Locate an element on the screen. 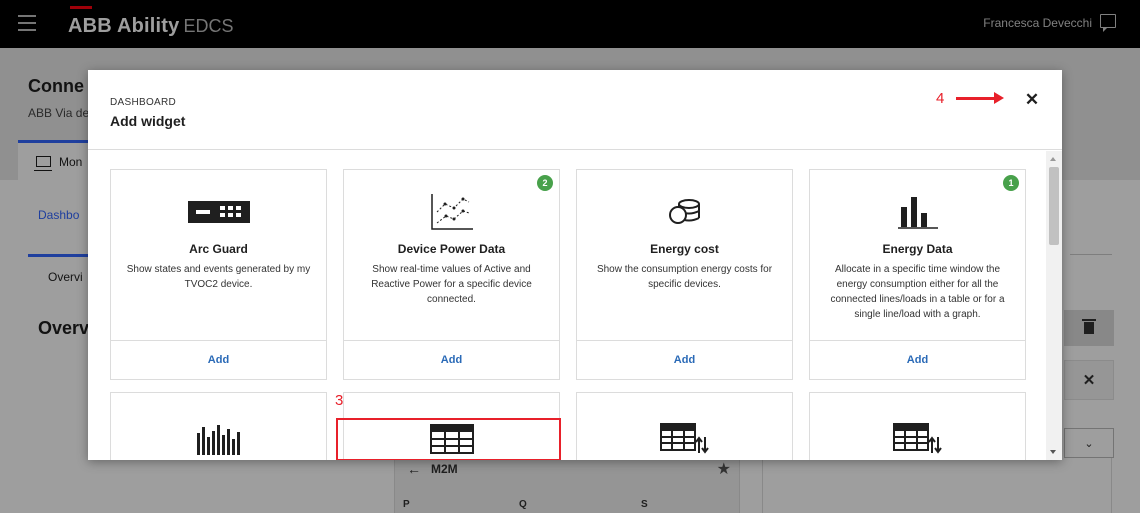  annotation-arrow is located at coordinates (980, 98).